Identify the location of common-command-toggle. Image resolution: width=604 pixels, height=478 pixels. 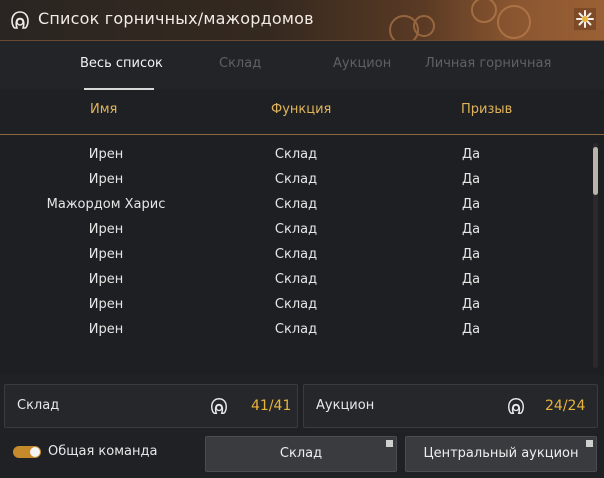
(27, 452).